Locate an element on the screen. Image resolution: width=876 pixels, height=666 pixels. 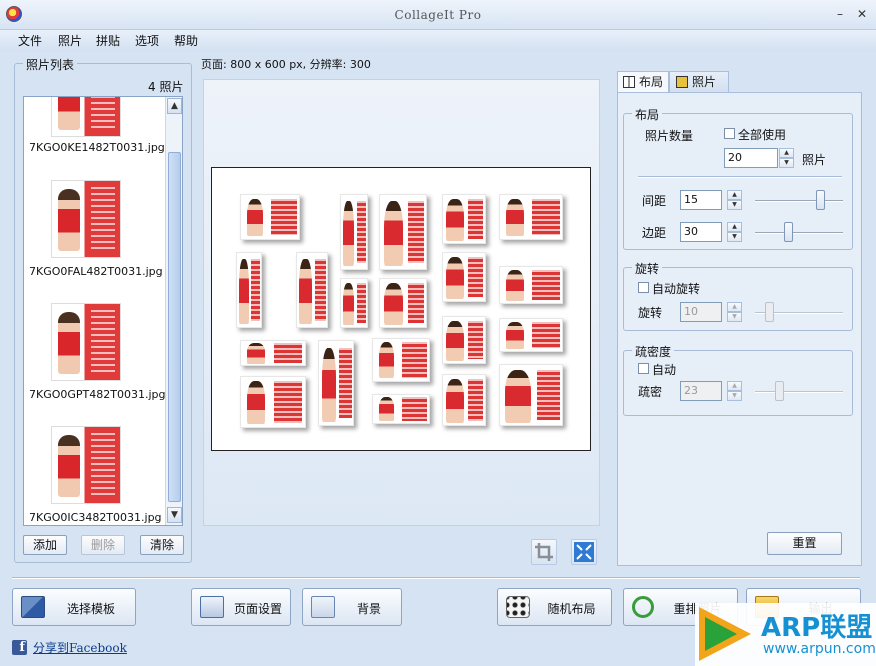
margin-label: 边距 is located at coordinates (654, 233).